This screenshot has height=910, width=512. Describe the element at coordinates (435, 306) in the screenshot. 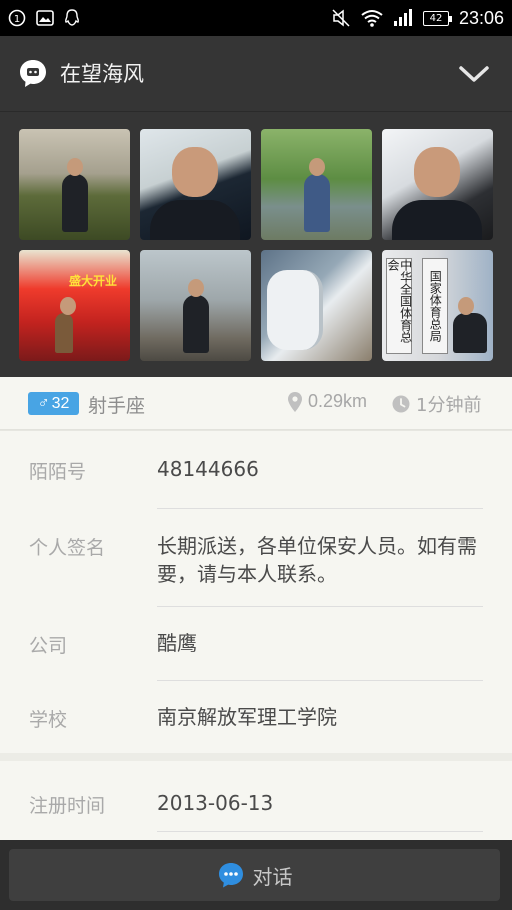

I see `sign-right: 国家体育总局` at that location.